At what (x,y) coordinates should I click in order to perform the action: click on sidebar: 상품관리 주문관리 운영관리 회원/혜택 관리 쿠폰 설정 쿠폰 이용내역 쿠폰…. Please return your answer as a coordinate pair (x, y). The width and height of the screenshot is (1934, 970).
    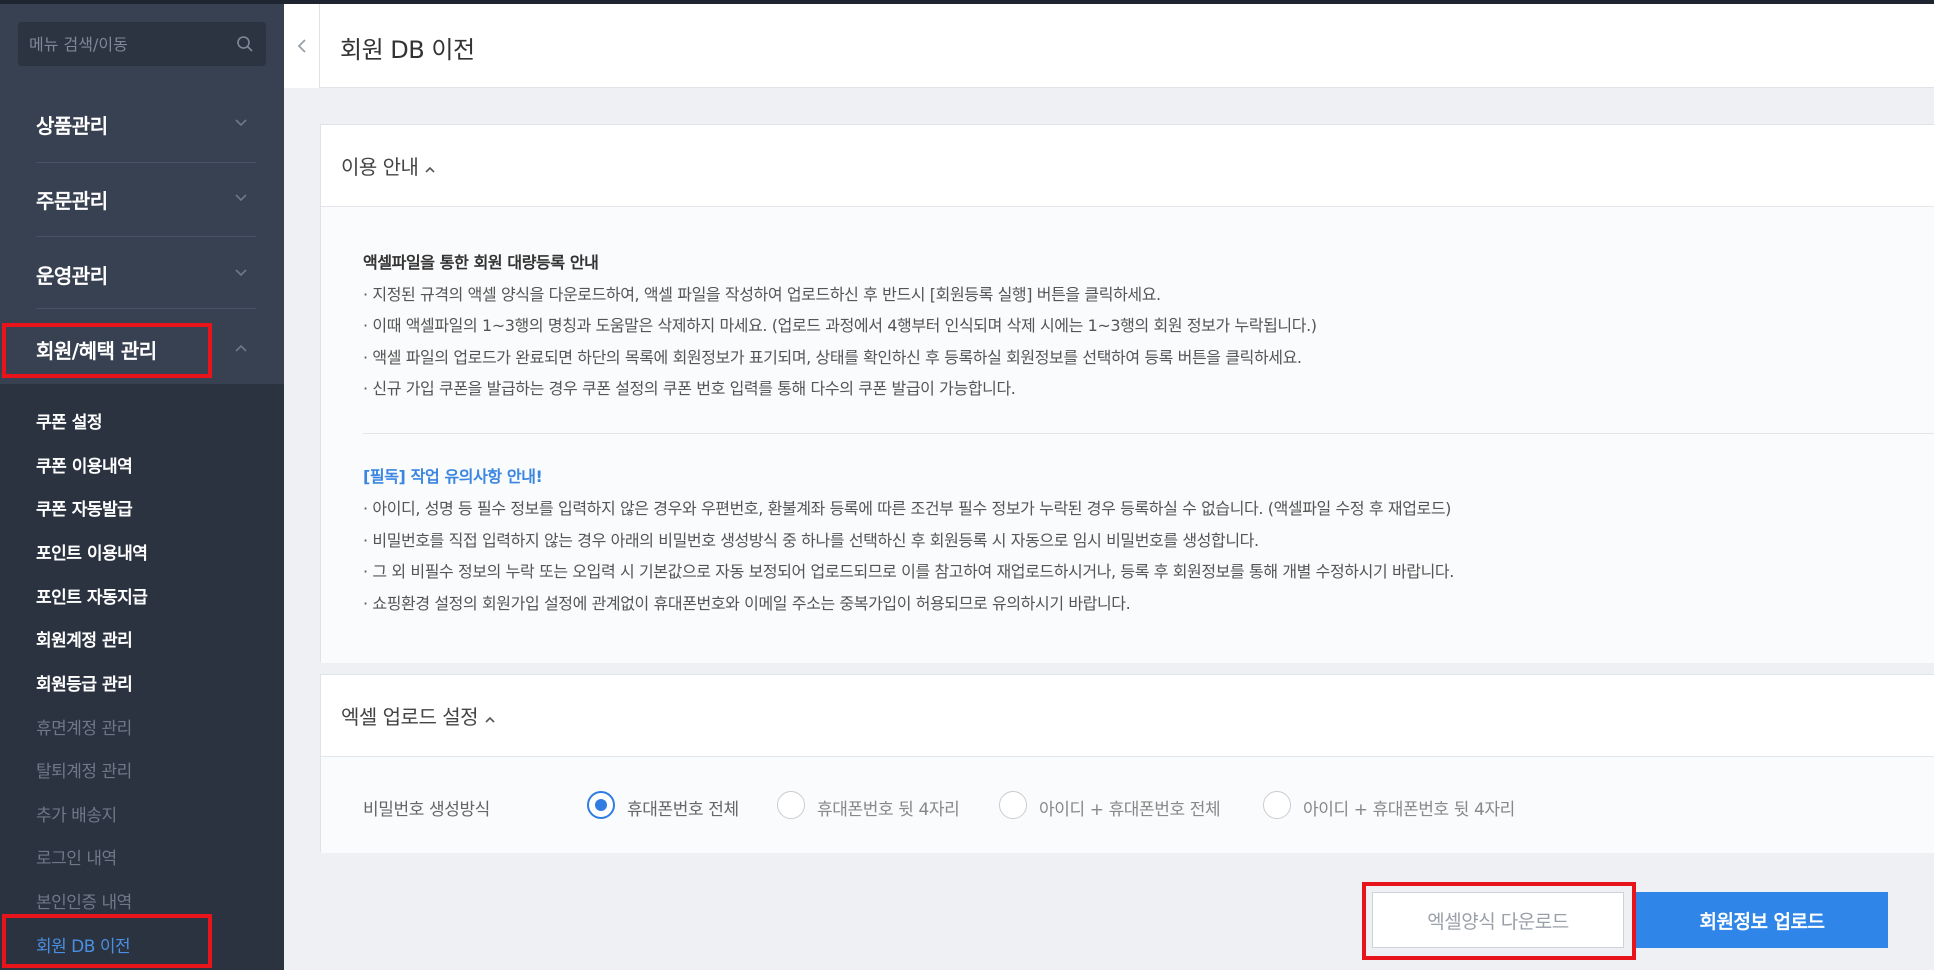
    Looking at the image, I should click on (142, 487).